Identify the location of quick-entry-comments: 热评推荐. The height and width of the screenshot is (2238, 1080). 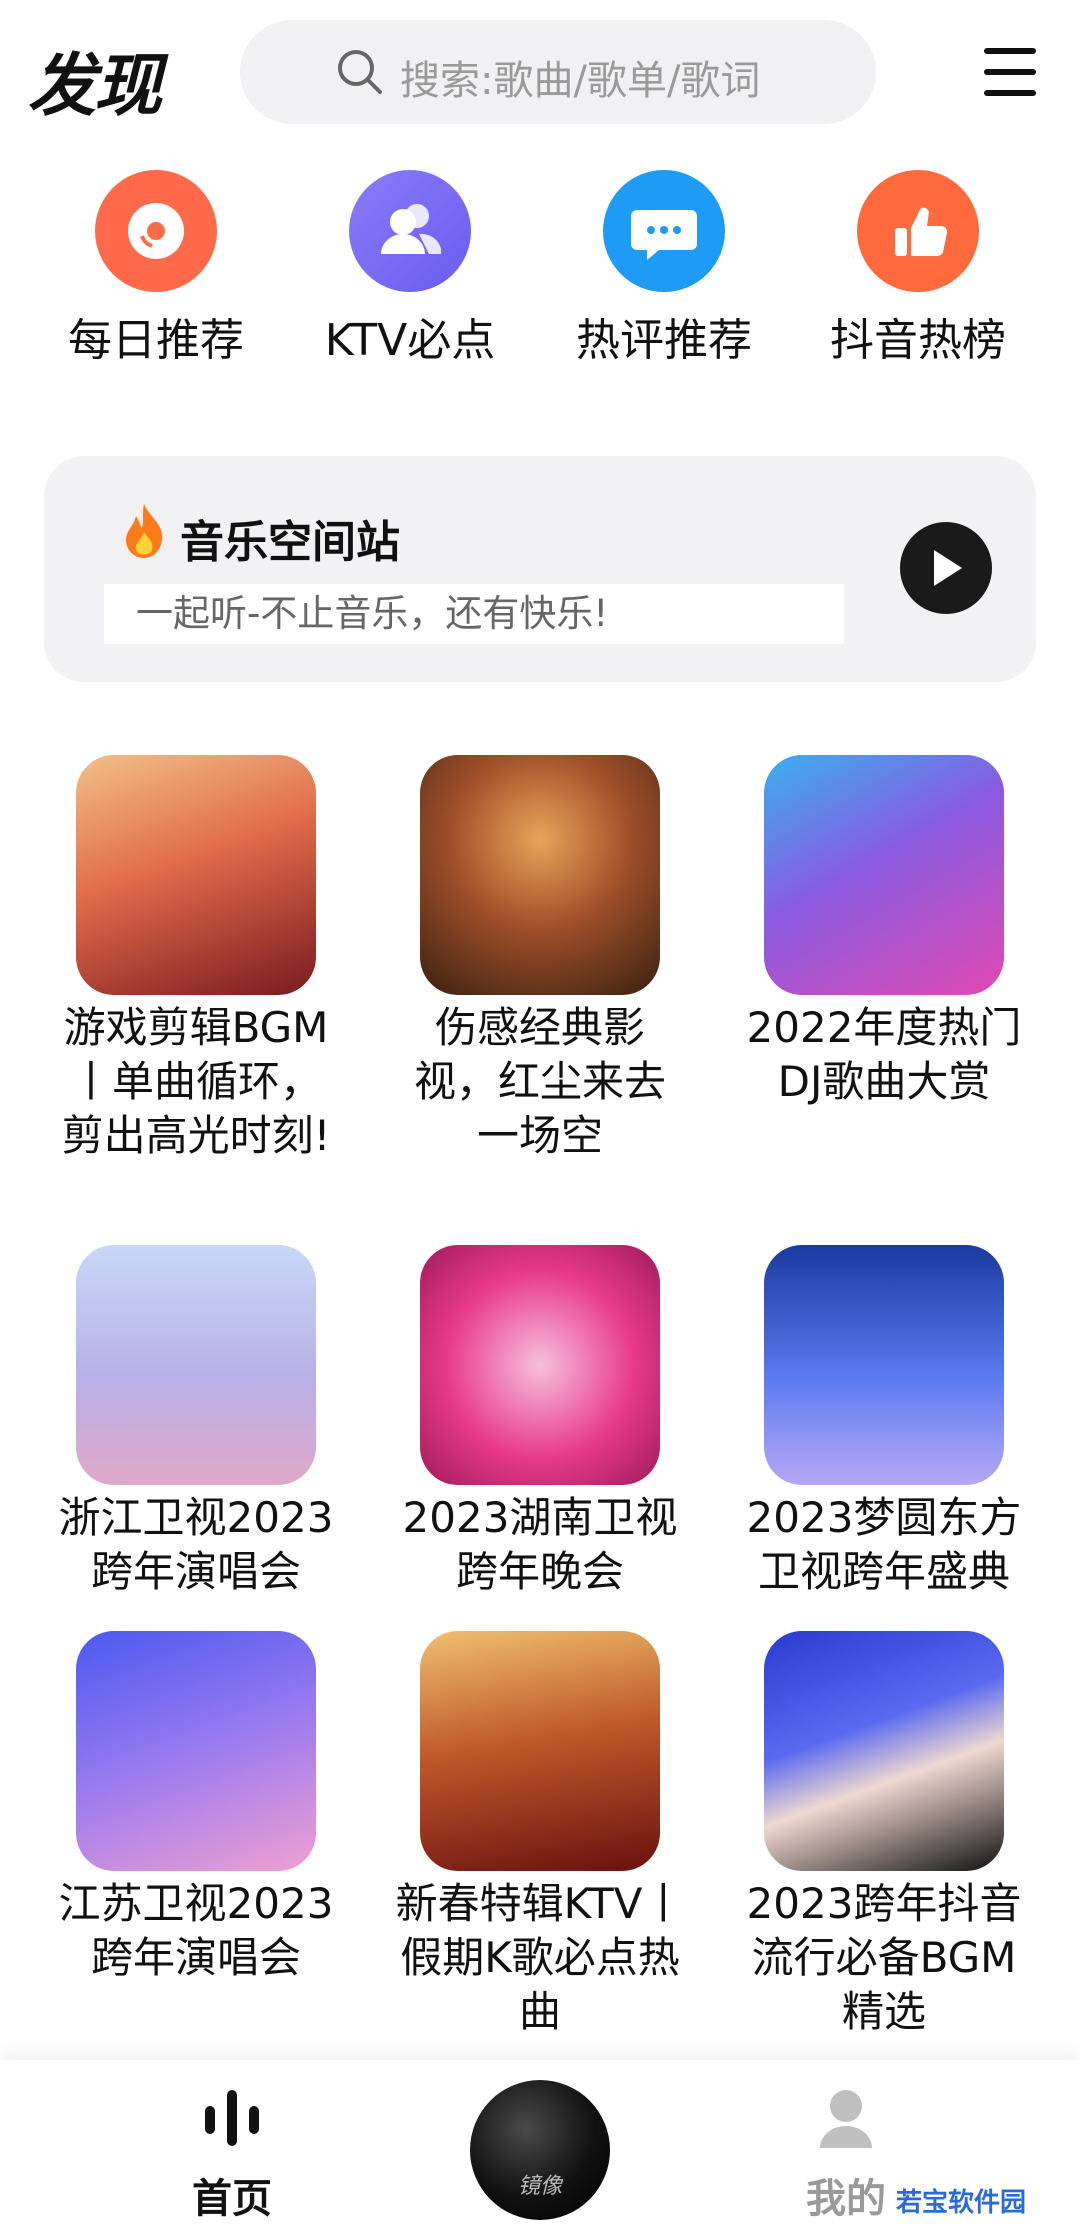
(664, 270).